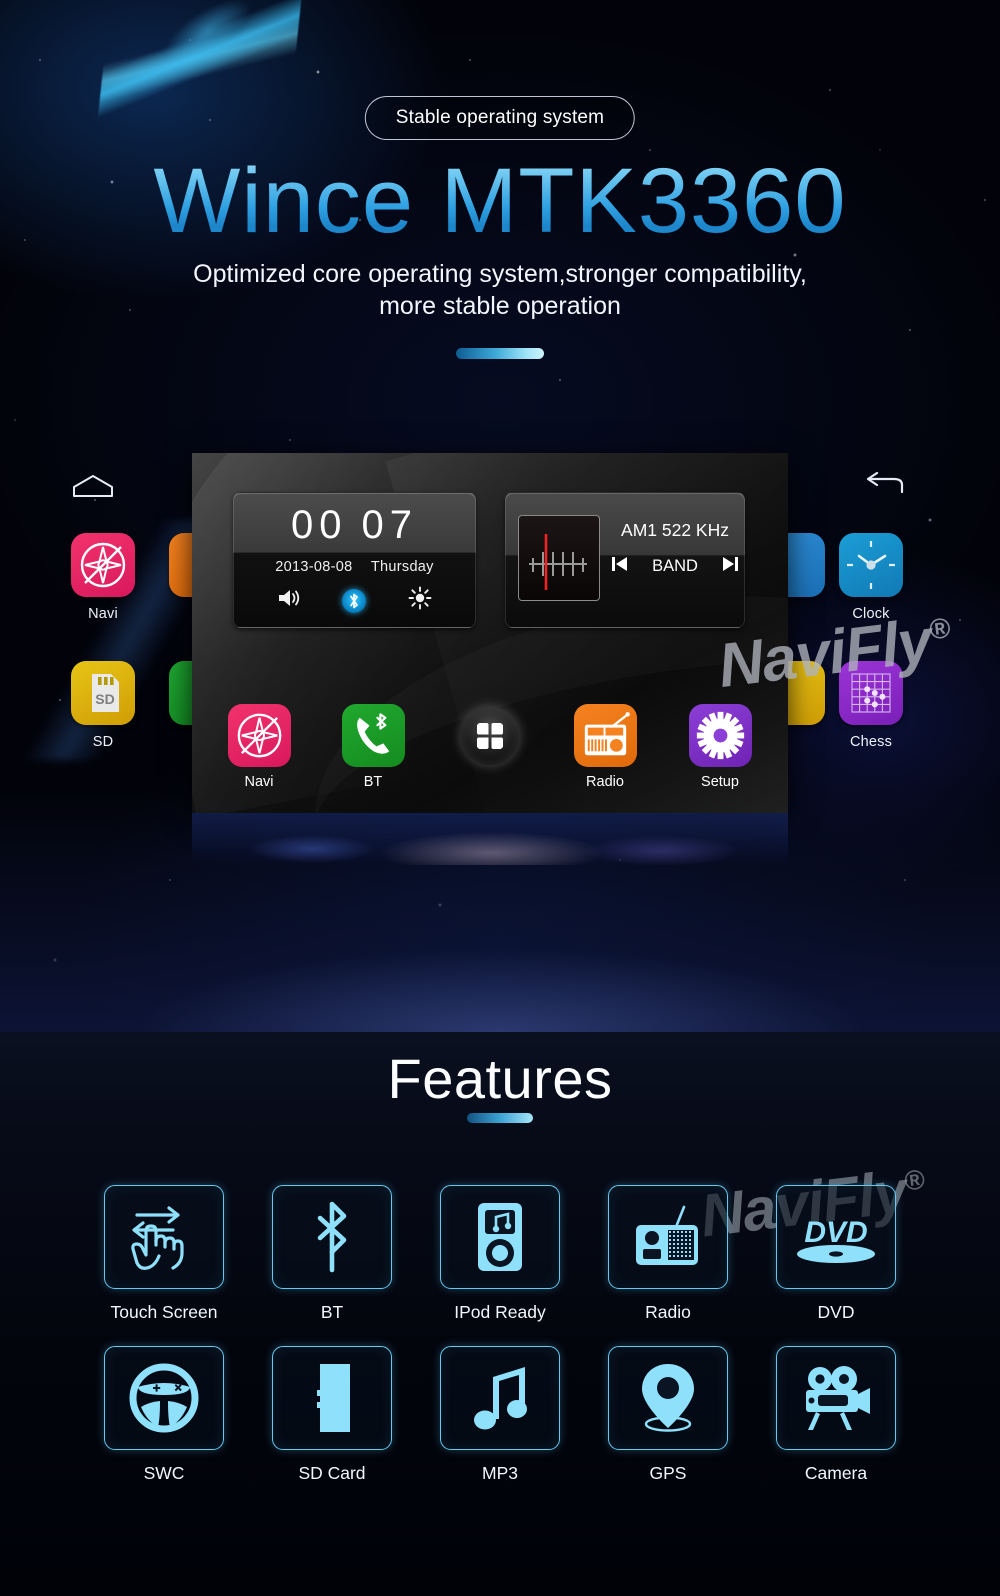 This screenshot has width=1000, height=1596. What do you see at coordinates (500, 1078) in the screenshot?
I see `features-title: Features` at bounding box center [500, 1078].